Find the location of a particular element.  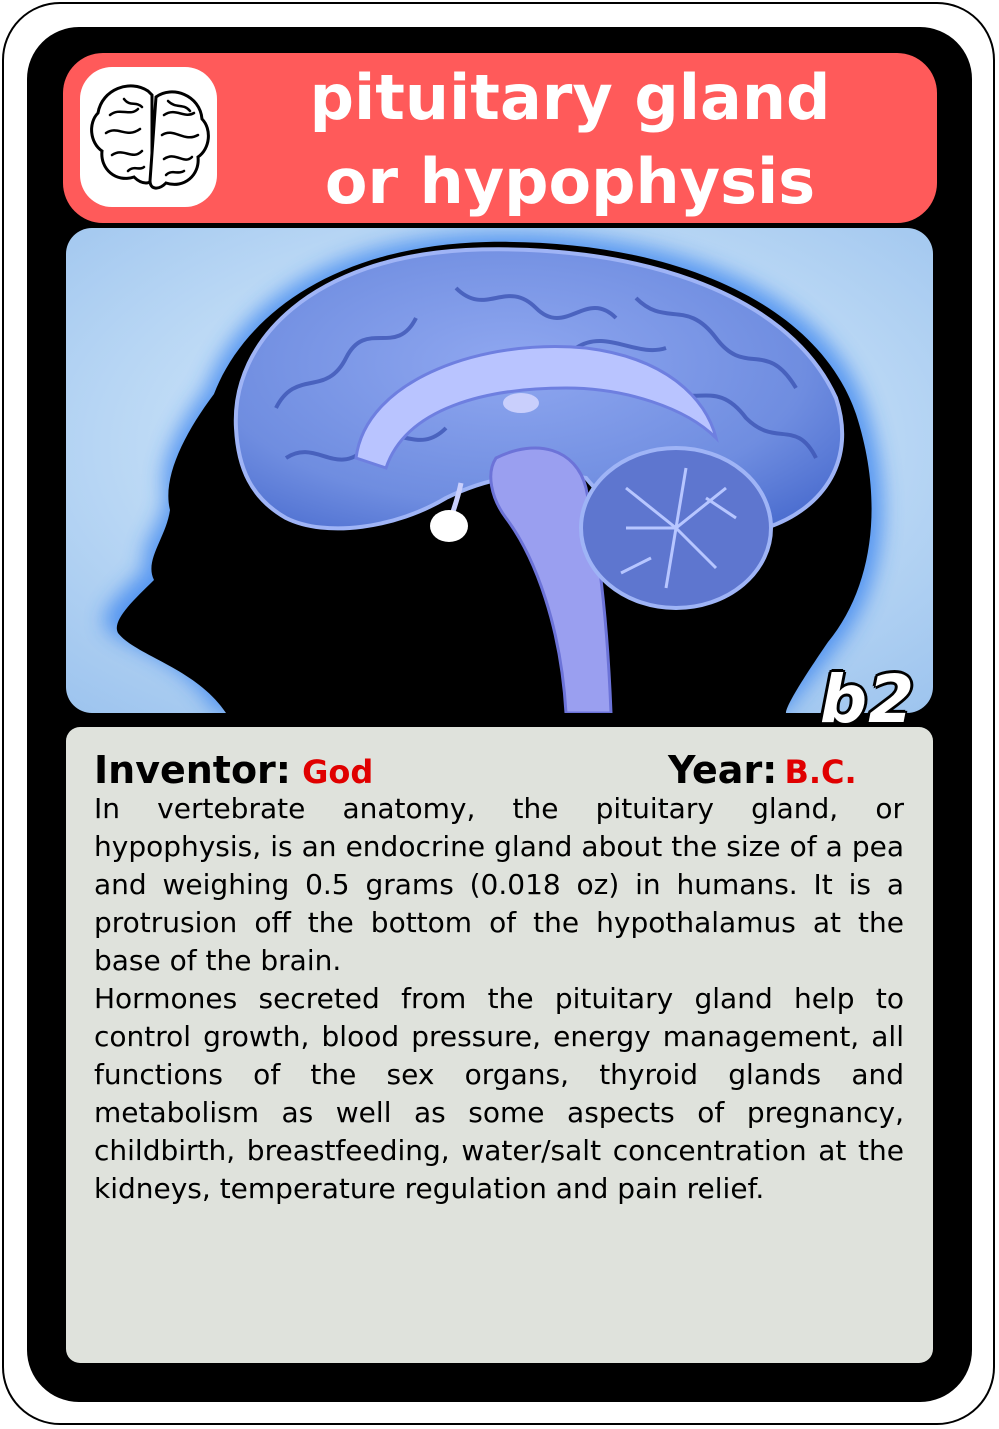

card-title: pituitary gland or hypophysis is located at coordinates (570, 140).